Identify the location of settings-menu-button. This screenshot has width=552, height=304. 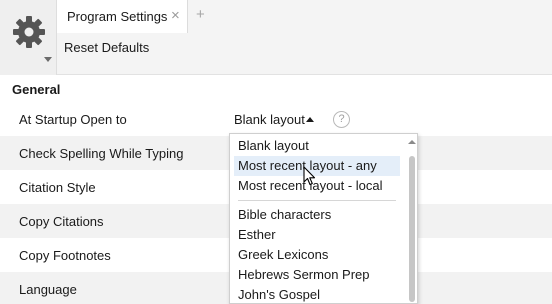
(28, 37).